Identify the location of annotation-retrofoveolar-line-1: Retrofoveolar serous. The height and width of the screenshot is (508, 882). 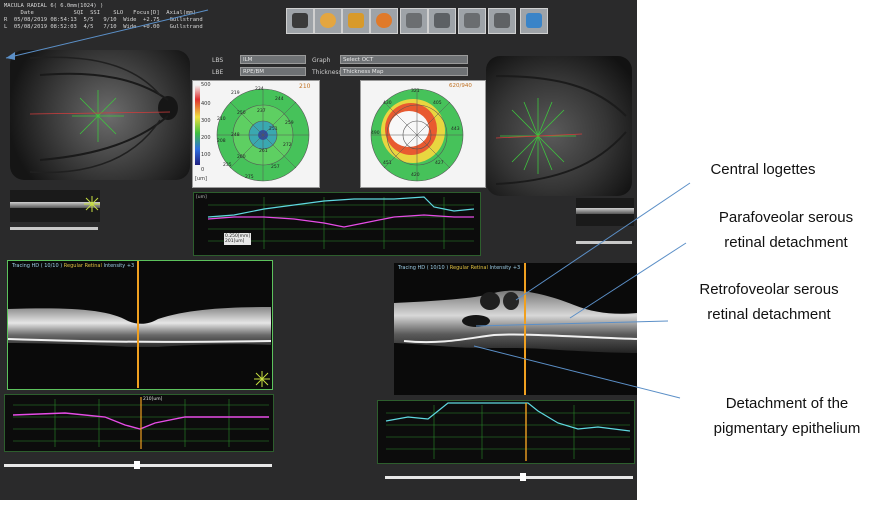
(769, 289).